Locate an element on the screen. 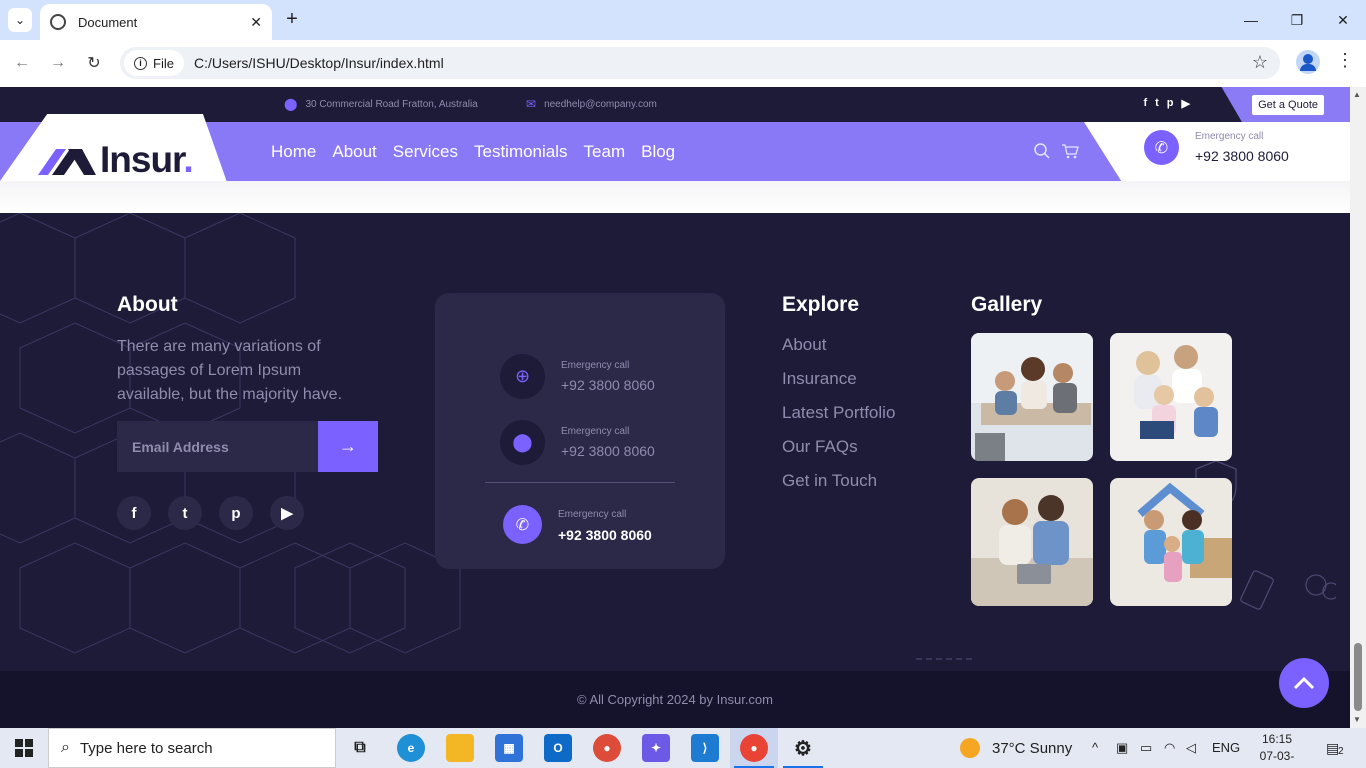  browser-tabbar: ⌄ Document ✕ + — ❐ ✕ is located at coordinates (683, 20).